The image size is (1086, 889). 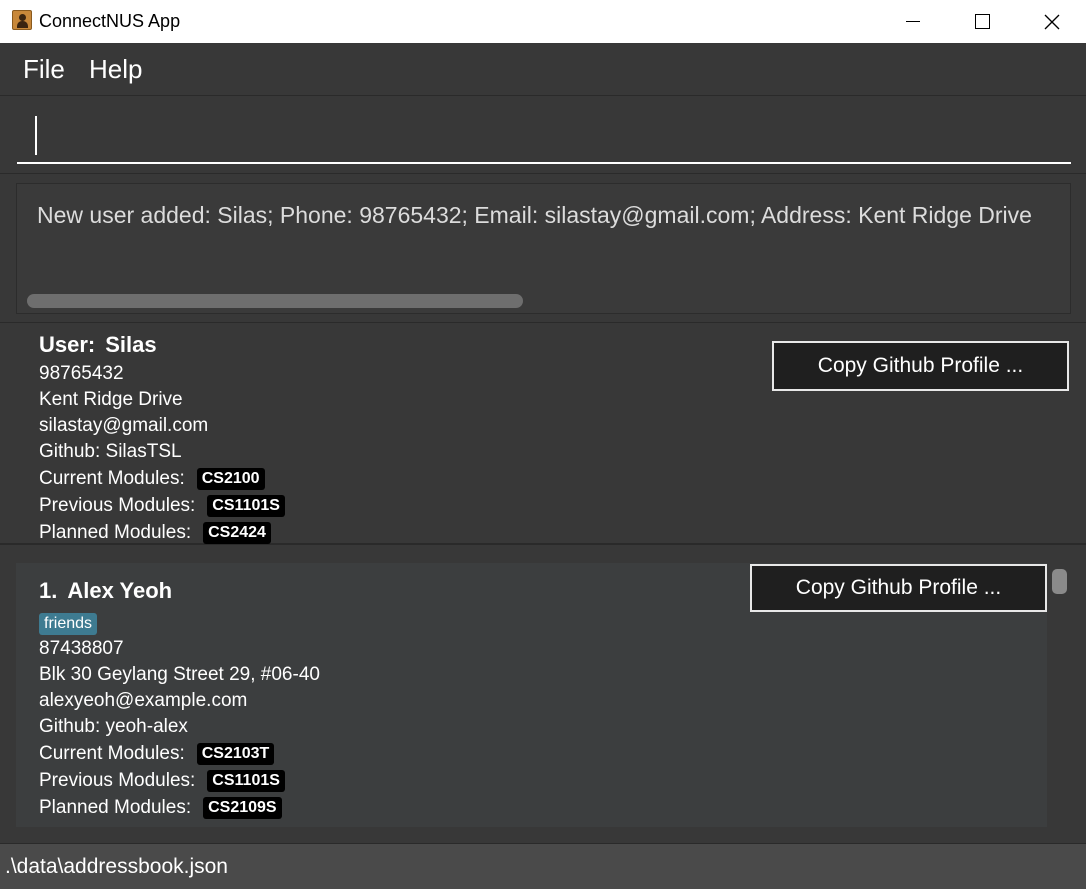 I want to click on minimize-icon, so click(x=913, y=21).